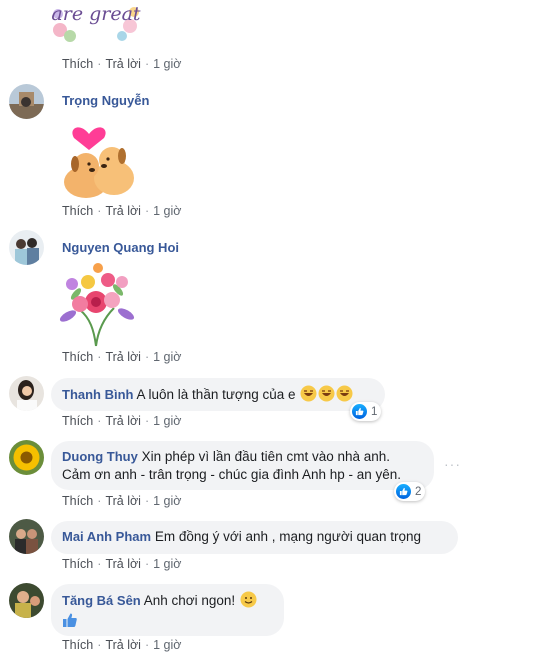 This screenshot has height=652, width=556. What do you see at coordinates (96, 14) in the screenshot?
I see `sticker-text: are great` at bounding box center [96, 14].